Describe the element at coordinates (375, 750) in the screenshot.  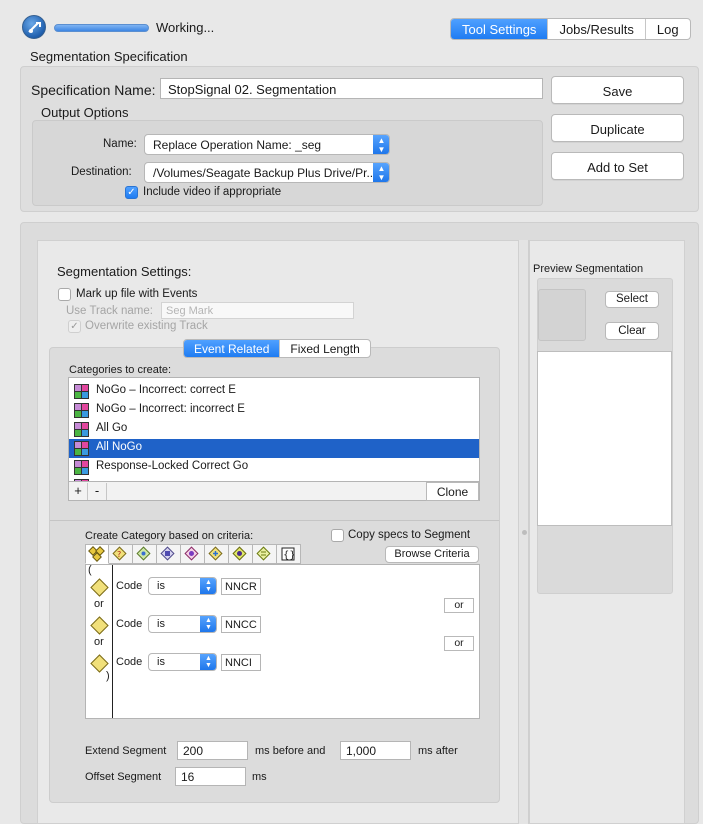
I see `extend-after-input: 1,000` at that location.